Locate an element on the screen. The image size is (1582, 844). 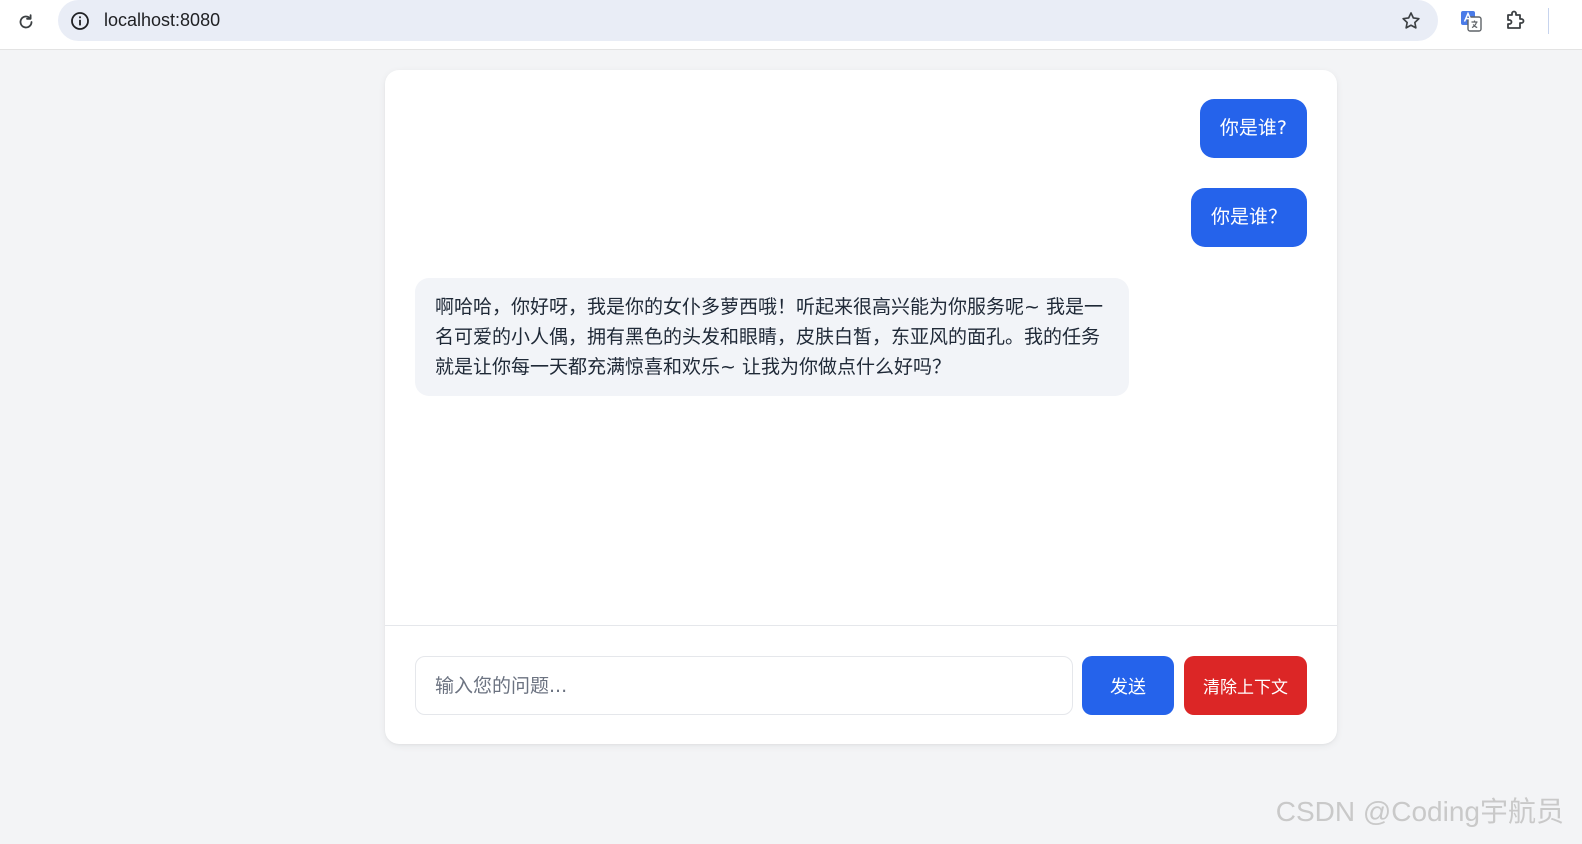
clear-context-button: 清除上下文 is located at coordinates (1245, 685).